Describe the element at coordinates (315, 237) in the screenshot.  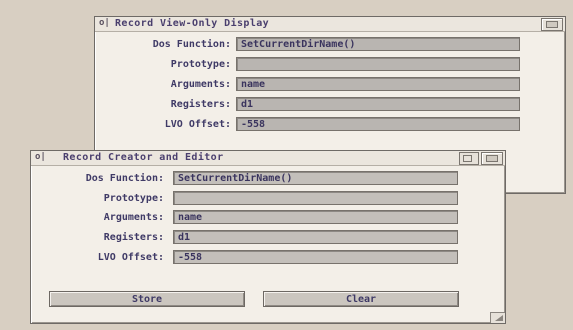
I see `input-registers: d1` at that location.